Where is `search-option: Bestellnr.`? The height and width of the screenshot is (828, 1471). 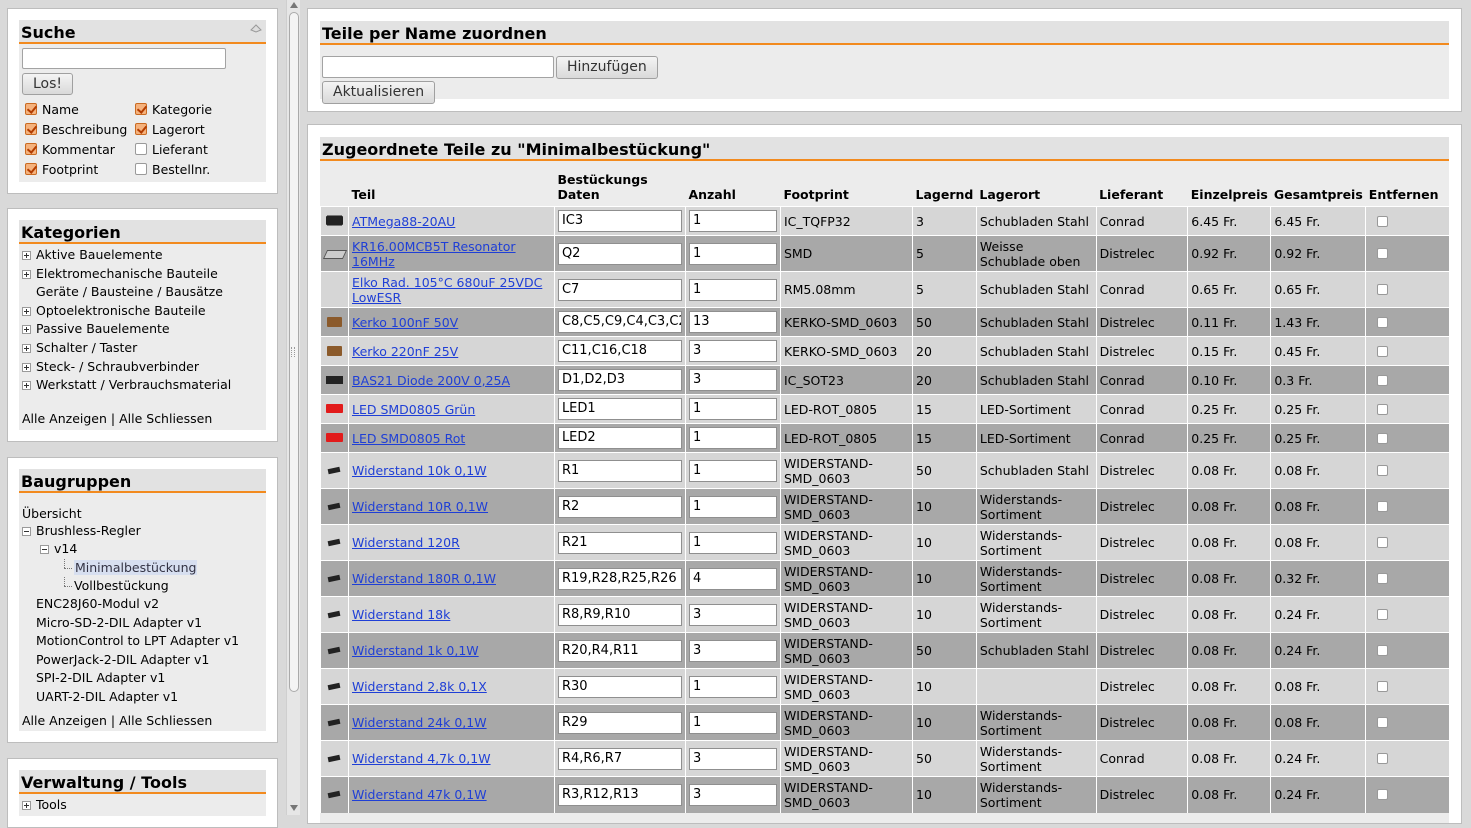 search-option: Bestellnr. is located at coordinates (172, 169).